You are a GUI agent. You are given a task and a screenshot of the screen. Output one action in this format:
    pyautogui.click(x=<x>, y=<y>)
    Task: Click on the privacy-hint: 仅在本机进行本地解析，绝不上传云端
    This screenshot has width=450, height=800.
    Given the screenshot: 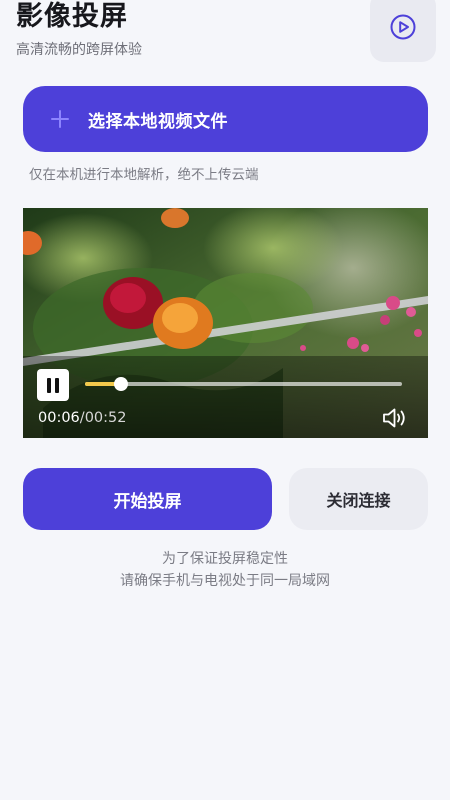 What is the action you would take?
    pyautogui.click(x=144, y=175)
    